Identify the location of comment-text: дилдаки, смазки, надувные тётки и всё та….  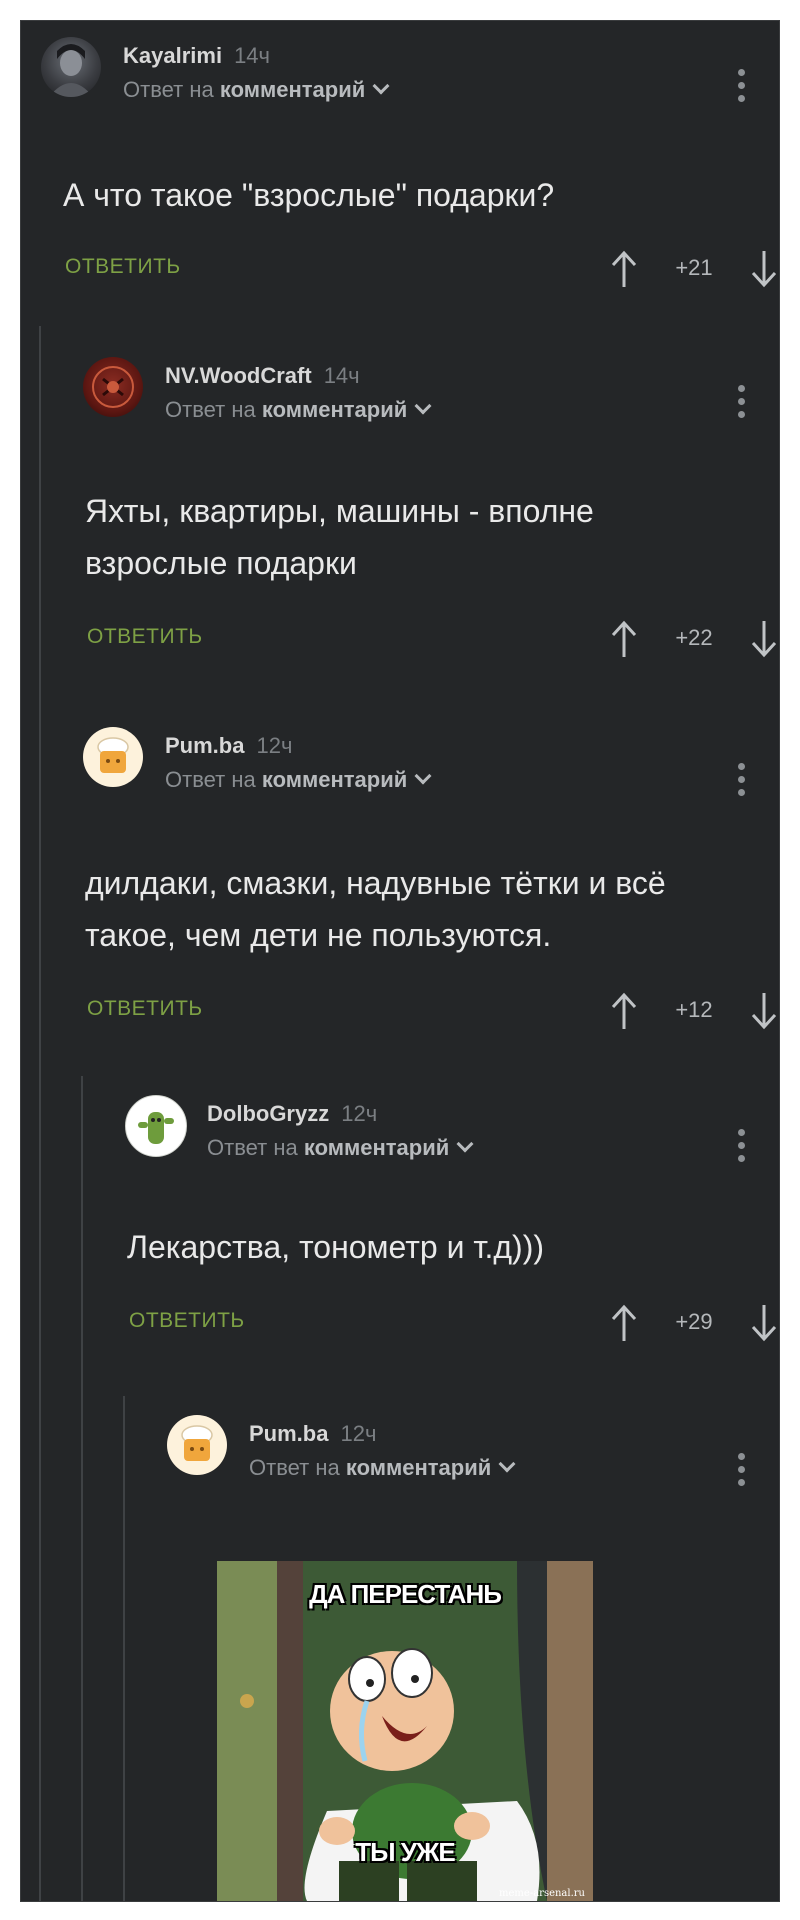
(375, 909).